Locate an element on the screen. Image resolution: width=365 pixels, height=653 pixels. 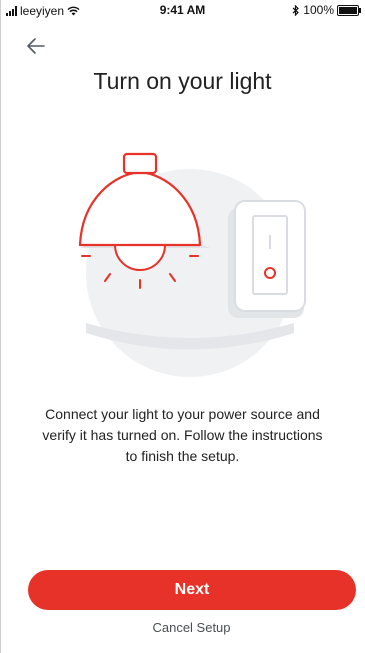
cancel-setup-link: Cancel Setup is located at coordinates (182, 627).